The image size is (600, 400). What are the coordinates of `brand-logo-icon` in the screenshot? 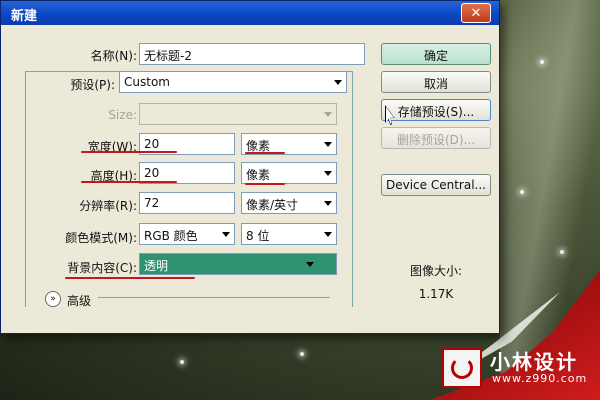 It's located at (462, 368).